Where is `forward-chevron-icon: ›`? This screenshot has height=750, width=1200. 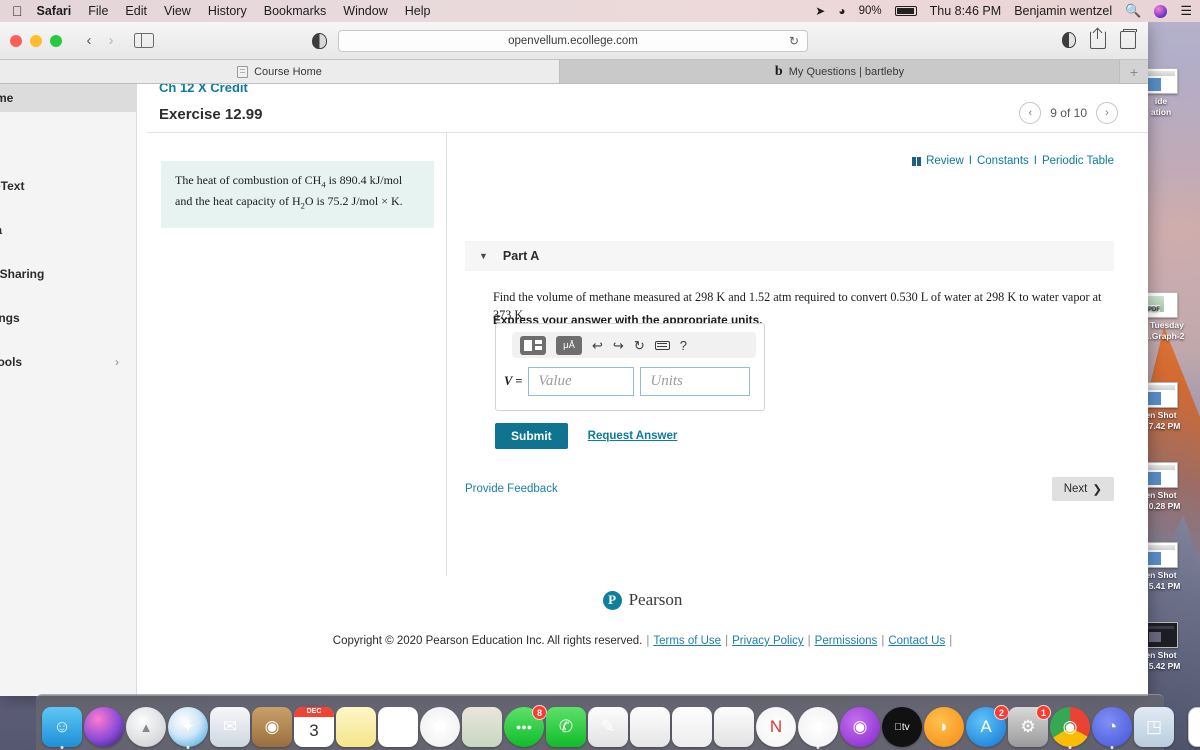
forward-chevron-icon: › is located at coordinates (111, 40).